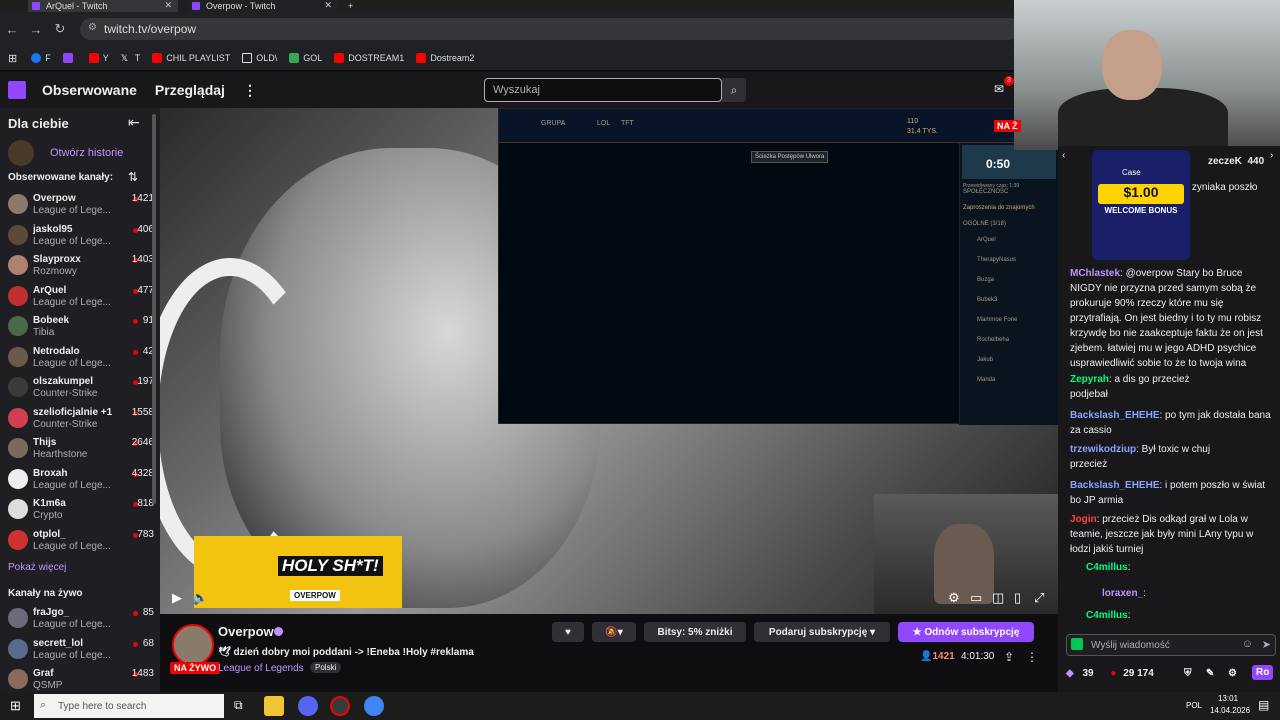  I want to click on sidebar-channel: Bobeek Tibia 91, so click(81, 326).